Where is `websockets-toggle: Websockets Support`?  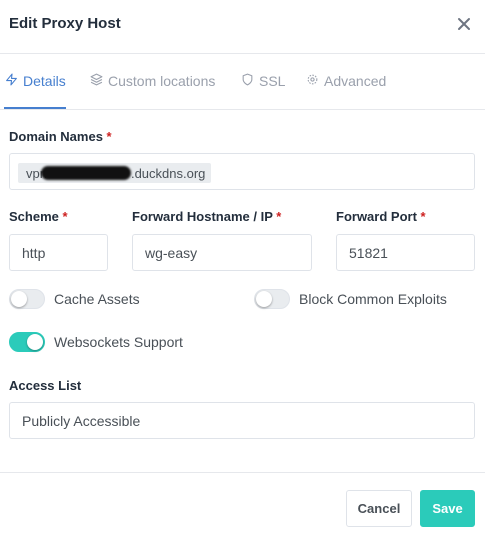
websockets-toggle: Websockets Support is located at coordinates (96, 342).